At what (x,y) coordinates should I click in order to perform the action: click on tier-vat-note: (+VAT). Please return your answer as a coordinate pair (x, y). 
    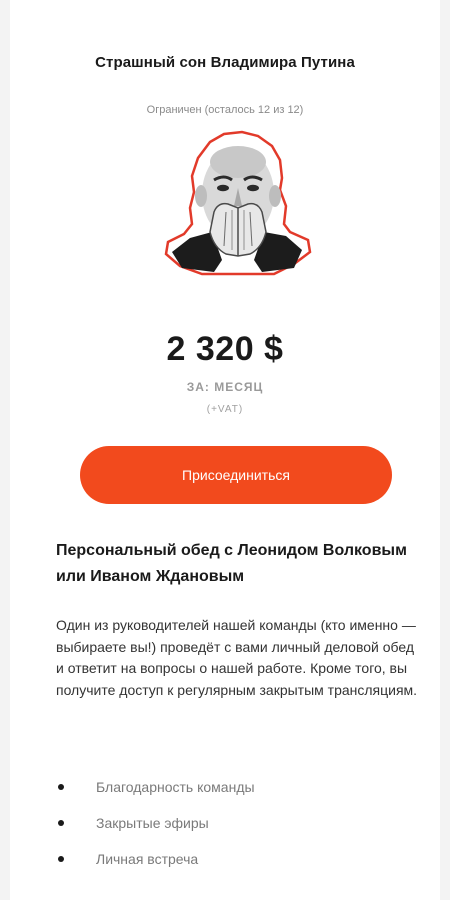
    Looking at the image, I should click on (225, 409).